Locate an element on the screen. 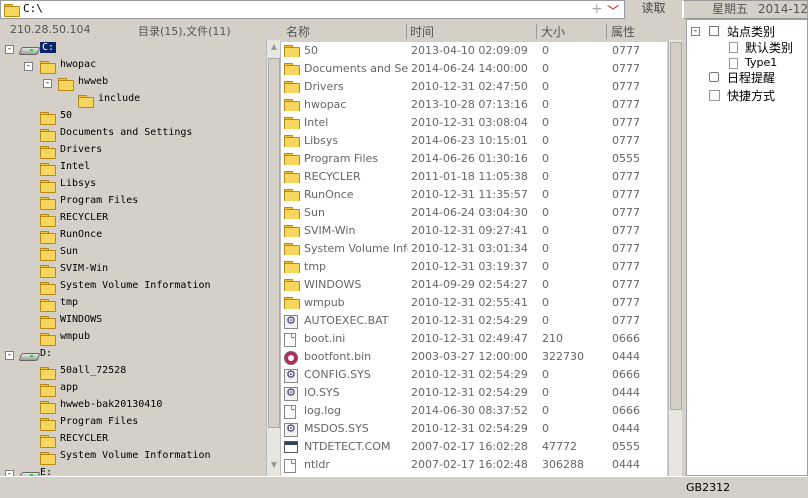 This screenshot has width=808, height=498. file-row: Drivers 2010-12-31 02:47:50 0 0777 is located at coordinates (474, 87).